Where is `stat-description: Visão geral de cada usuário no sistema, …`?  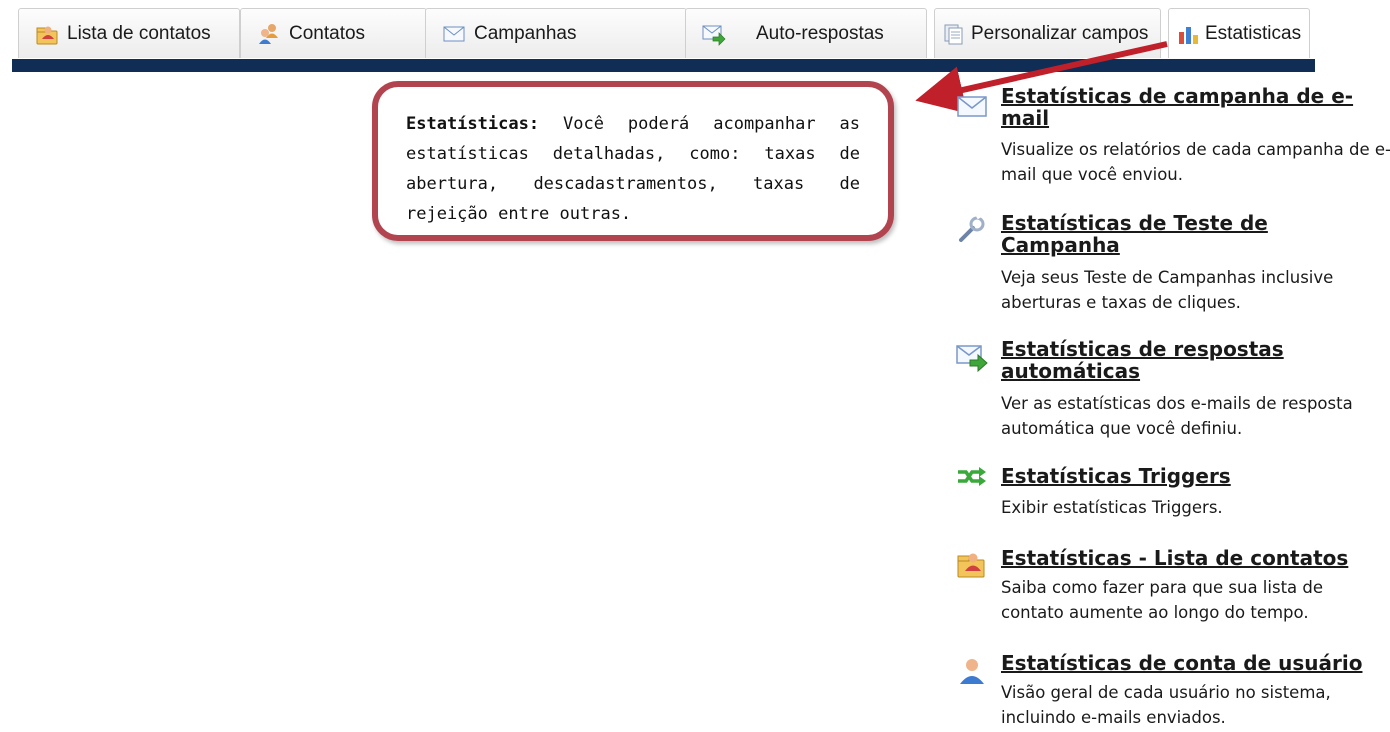 stat-description: Visão geral de cada usuário no sistema, … is located at coordinates (1166, 705).